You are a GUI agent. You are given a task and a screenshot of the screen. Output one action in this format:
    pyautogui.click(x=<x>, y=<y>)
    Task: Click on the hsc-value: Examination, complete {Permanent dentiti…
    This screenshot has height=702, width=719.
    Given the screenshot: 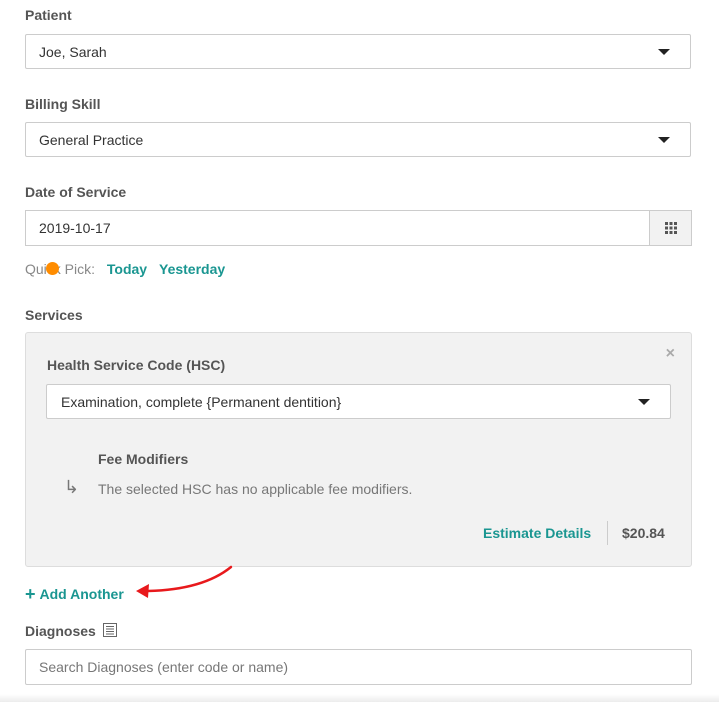 What is the action you would take?
    pyautogui.click(x=201, y=402)
    